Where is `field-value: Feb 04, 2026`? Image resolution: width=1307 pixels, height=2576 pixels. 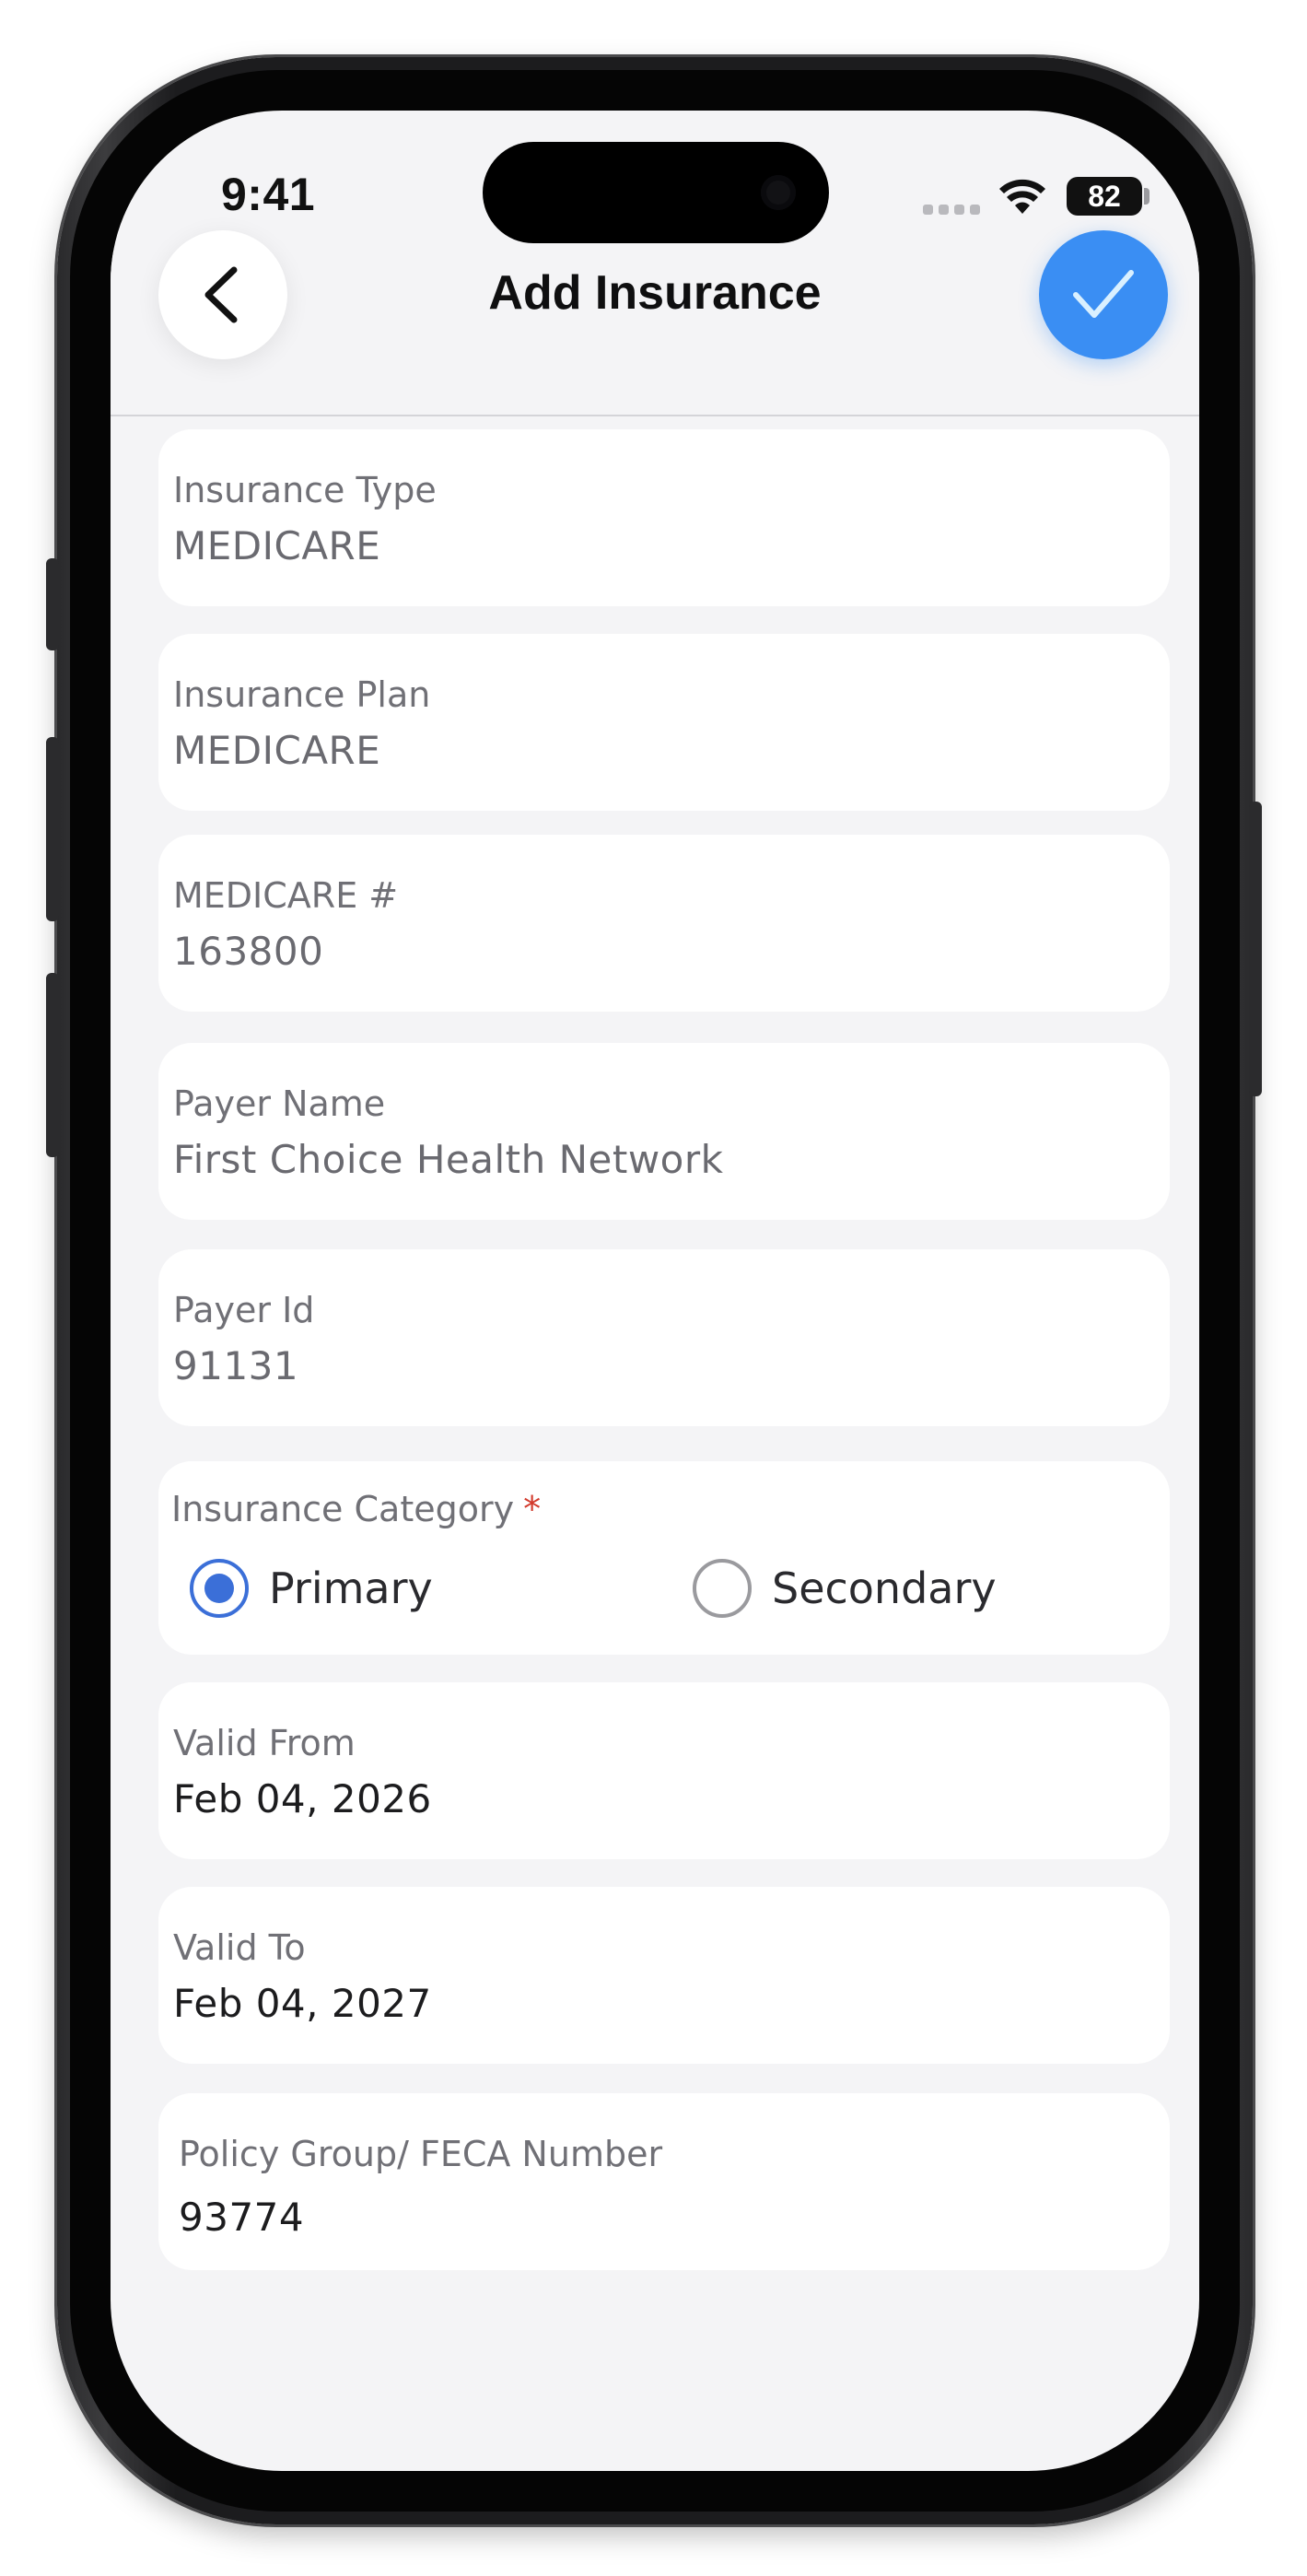
field-value: Feb 04, 2026 is located at coordinates (303, 1798).